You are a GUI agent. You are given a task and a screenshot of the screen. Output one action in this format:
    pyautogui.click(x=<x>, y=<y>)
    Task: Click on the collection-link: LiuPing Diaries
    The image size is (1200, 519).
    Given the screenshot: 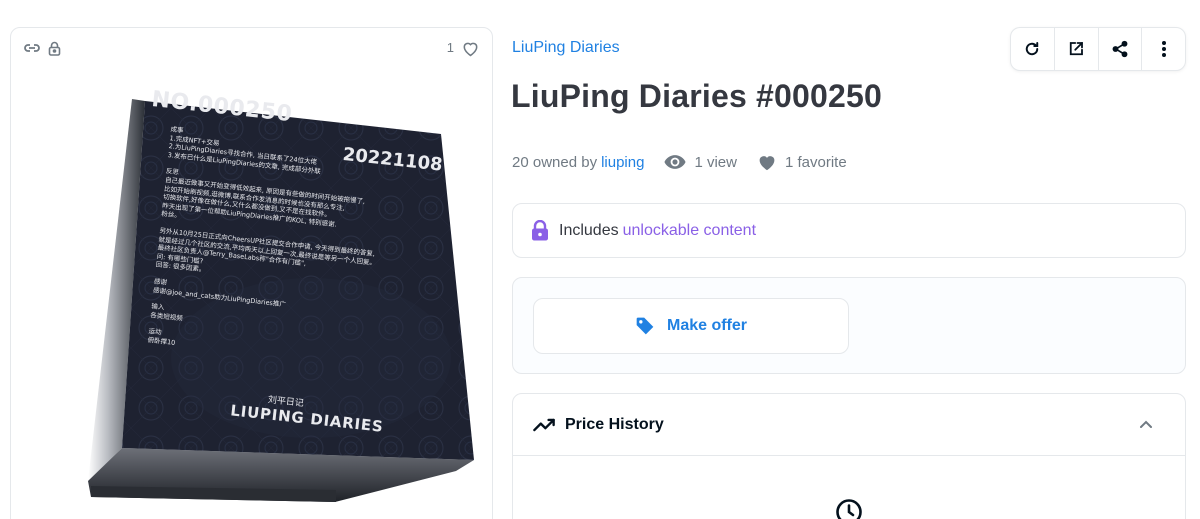 What is the action you would take?
    pyautogui.click(x=566, y=48)
    